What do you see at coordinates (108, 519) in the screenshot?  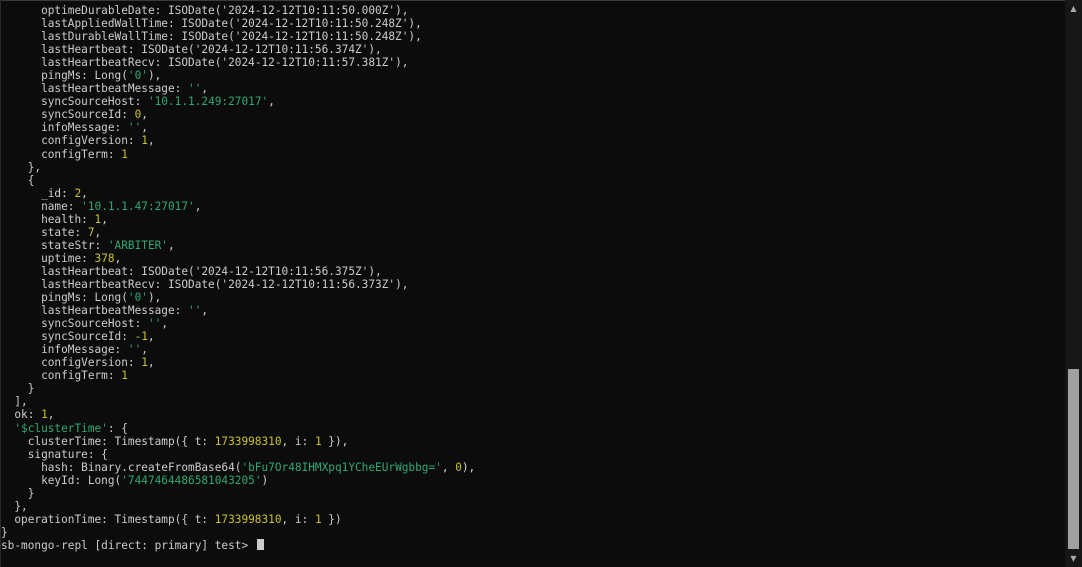 I see `output-token: operationTime: Timestamp({ t:` at bounding box center [108, 519].